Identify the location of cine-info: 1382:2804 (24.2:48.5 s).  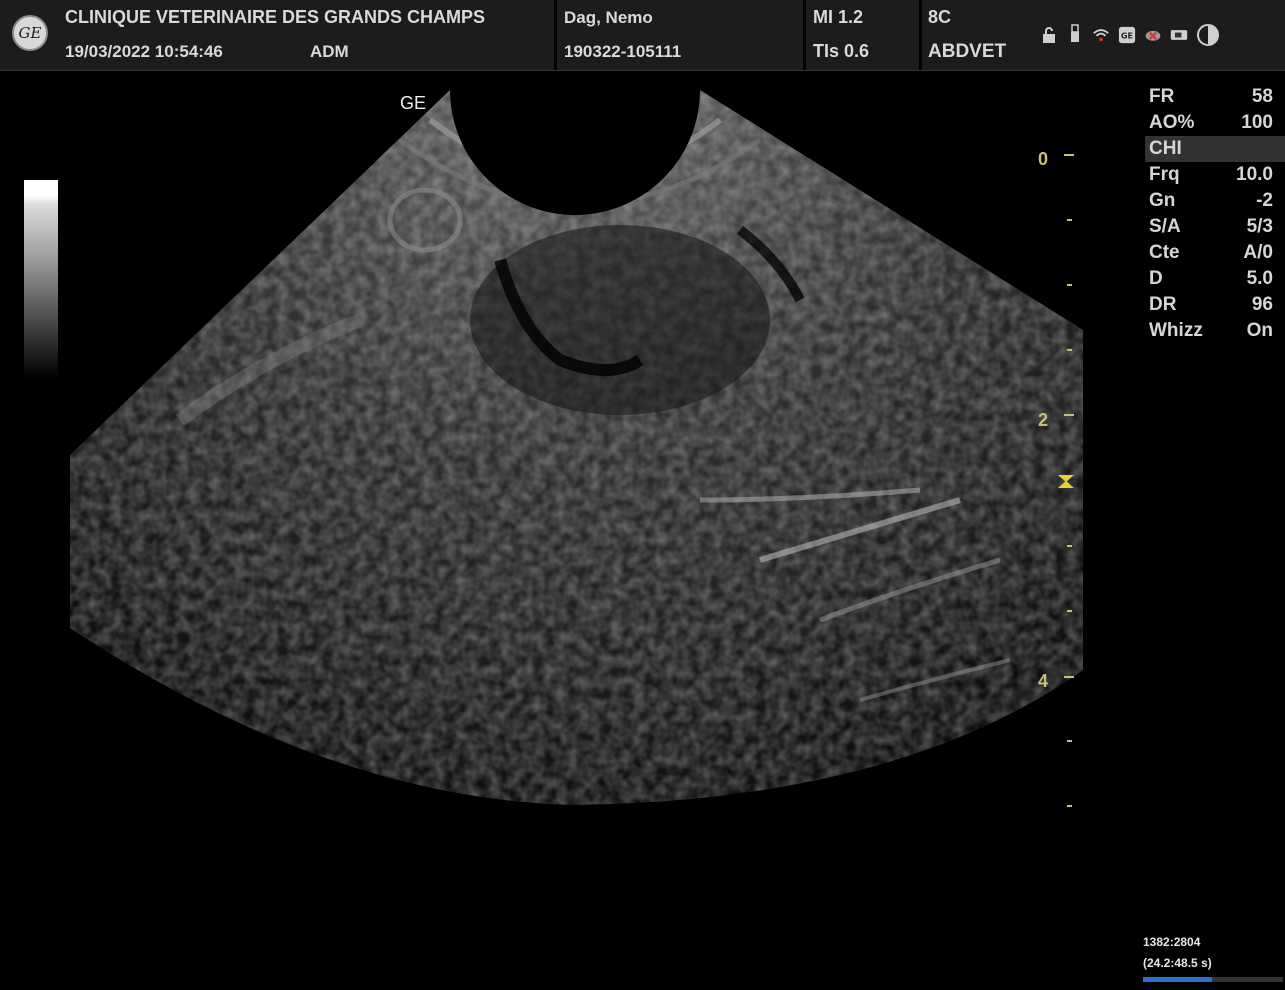
(1177, 953).